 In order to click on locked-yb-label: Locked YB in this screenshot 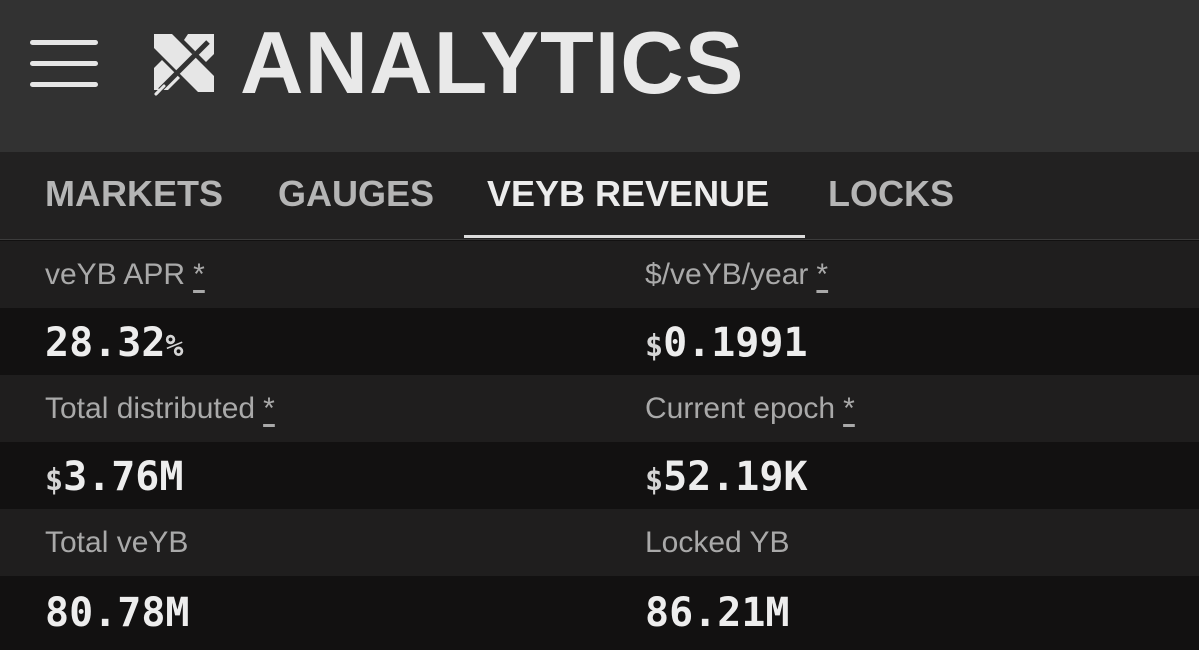, I will do `click(717, 542)`.